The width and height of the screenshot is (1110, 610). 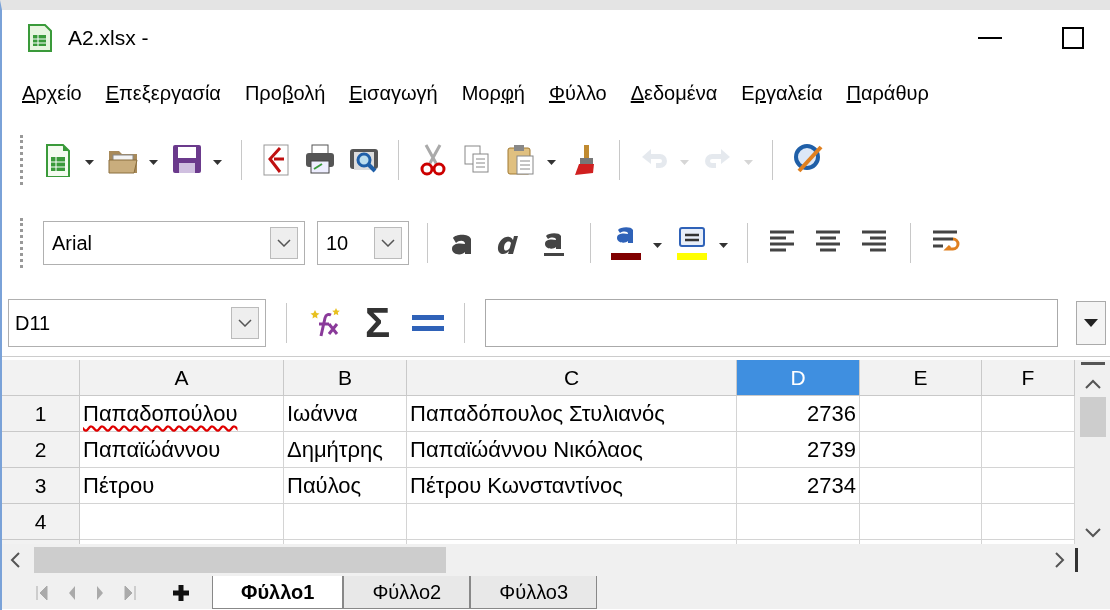 What do you see at coordinates (345, 486) in the screenshot?
I see `table-cell: Παύλος` at bounding box center [345, 486].